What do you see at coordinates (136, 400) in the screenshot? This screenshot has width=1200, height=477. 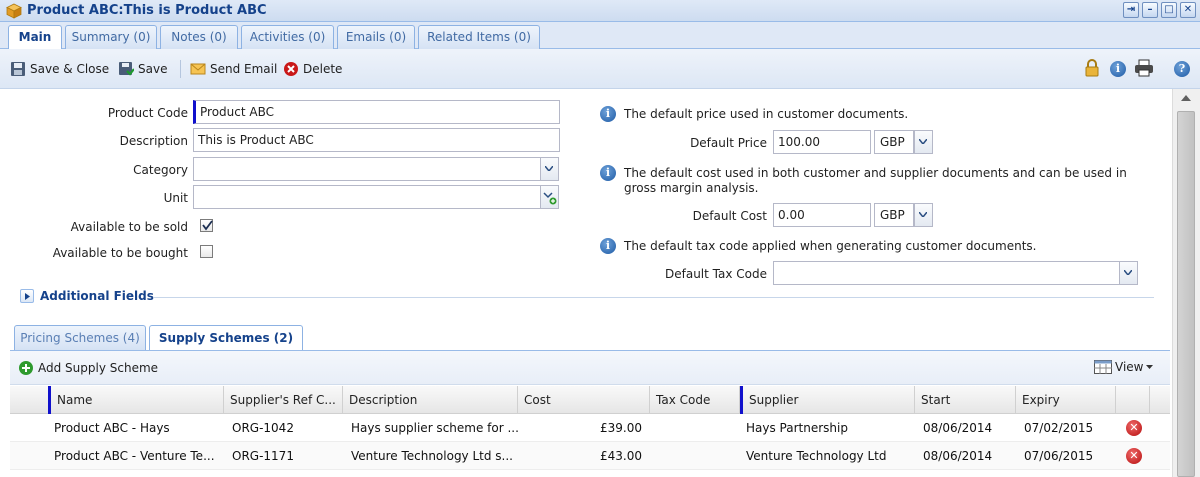 I see `column-header-name: Name` at bounding box center [136, 400].